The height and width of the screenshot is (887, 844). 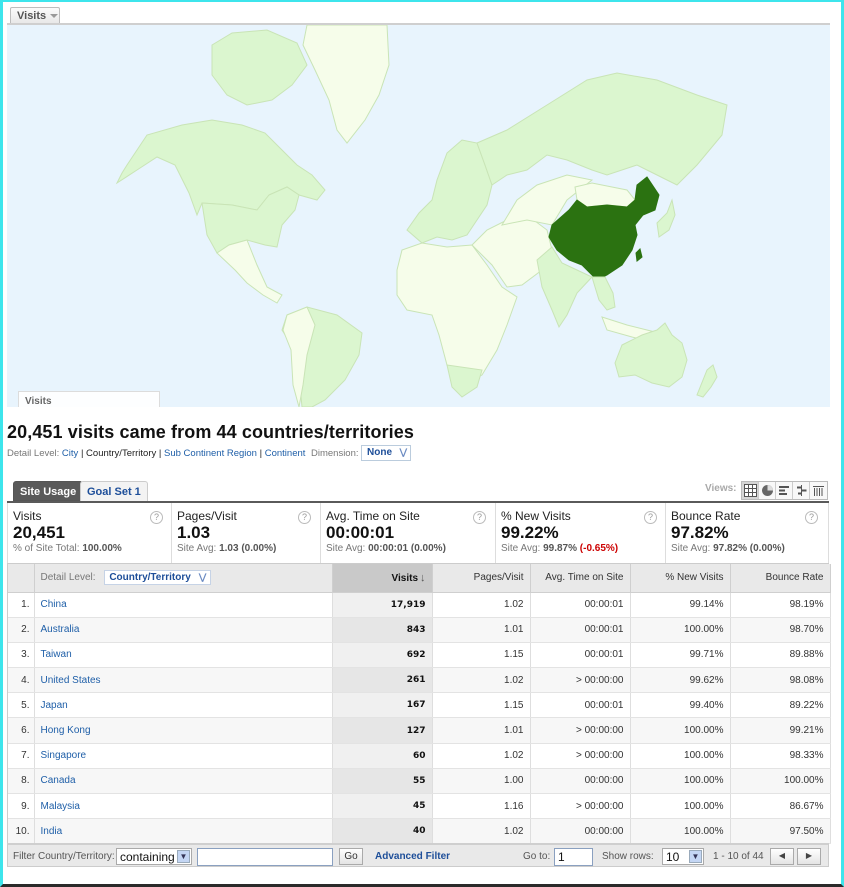 I want to click on show-rows-select: 10 ▼, so click(x=683, y=856).